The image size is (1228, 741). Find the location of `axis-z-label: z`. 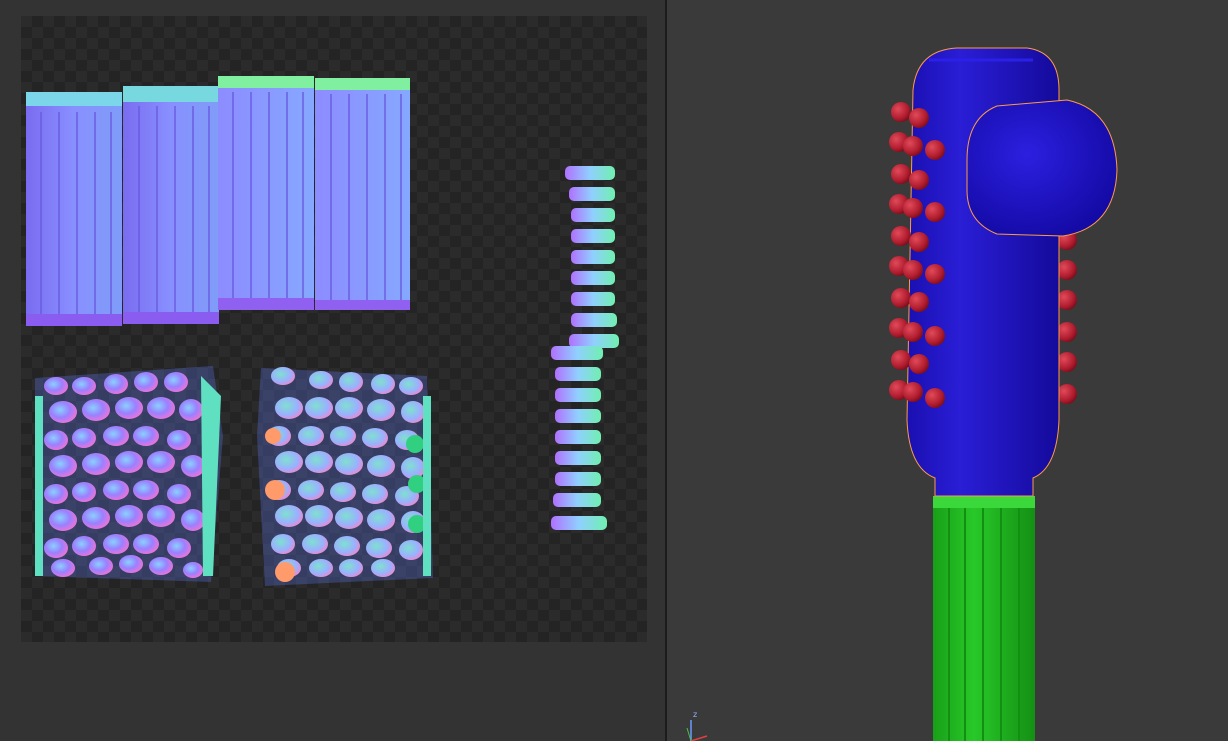

axis-z-label: z is located at coordinates (695, 714).